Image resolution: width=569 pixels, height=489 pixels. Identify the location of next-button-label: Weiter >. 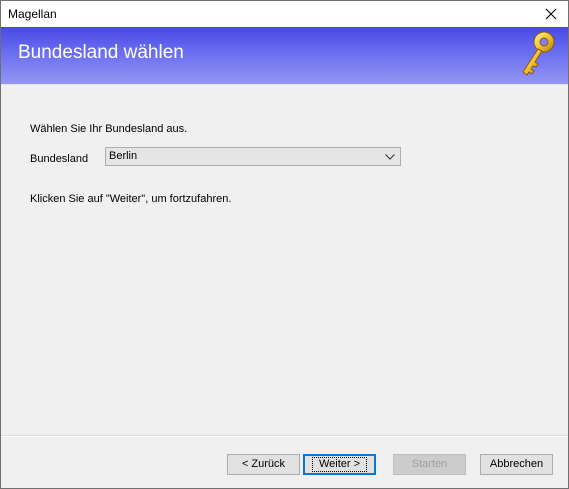
(339, 464).